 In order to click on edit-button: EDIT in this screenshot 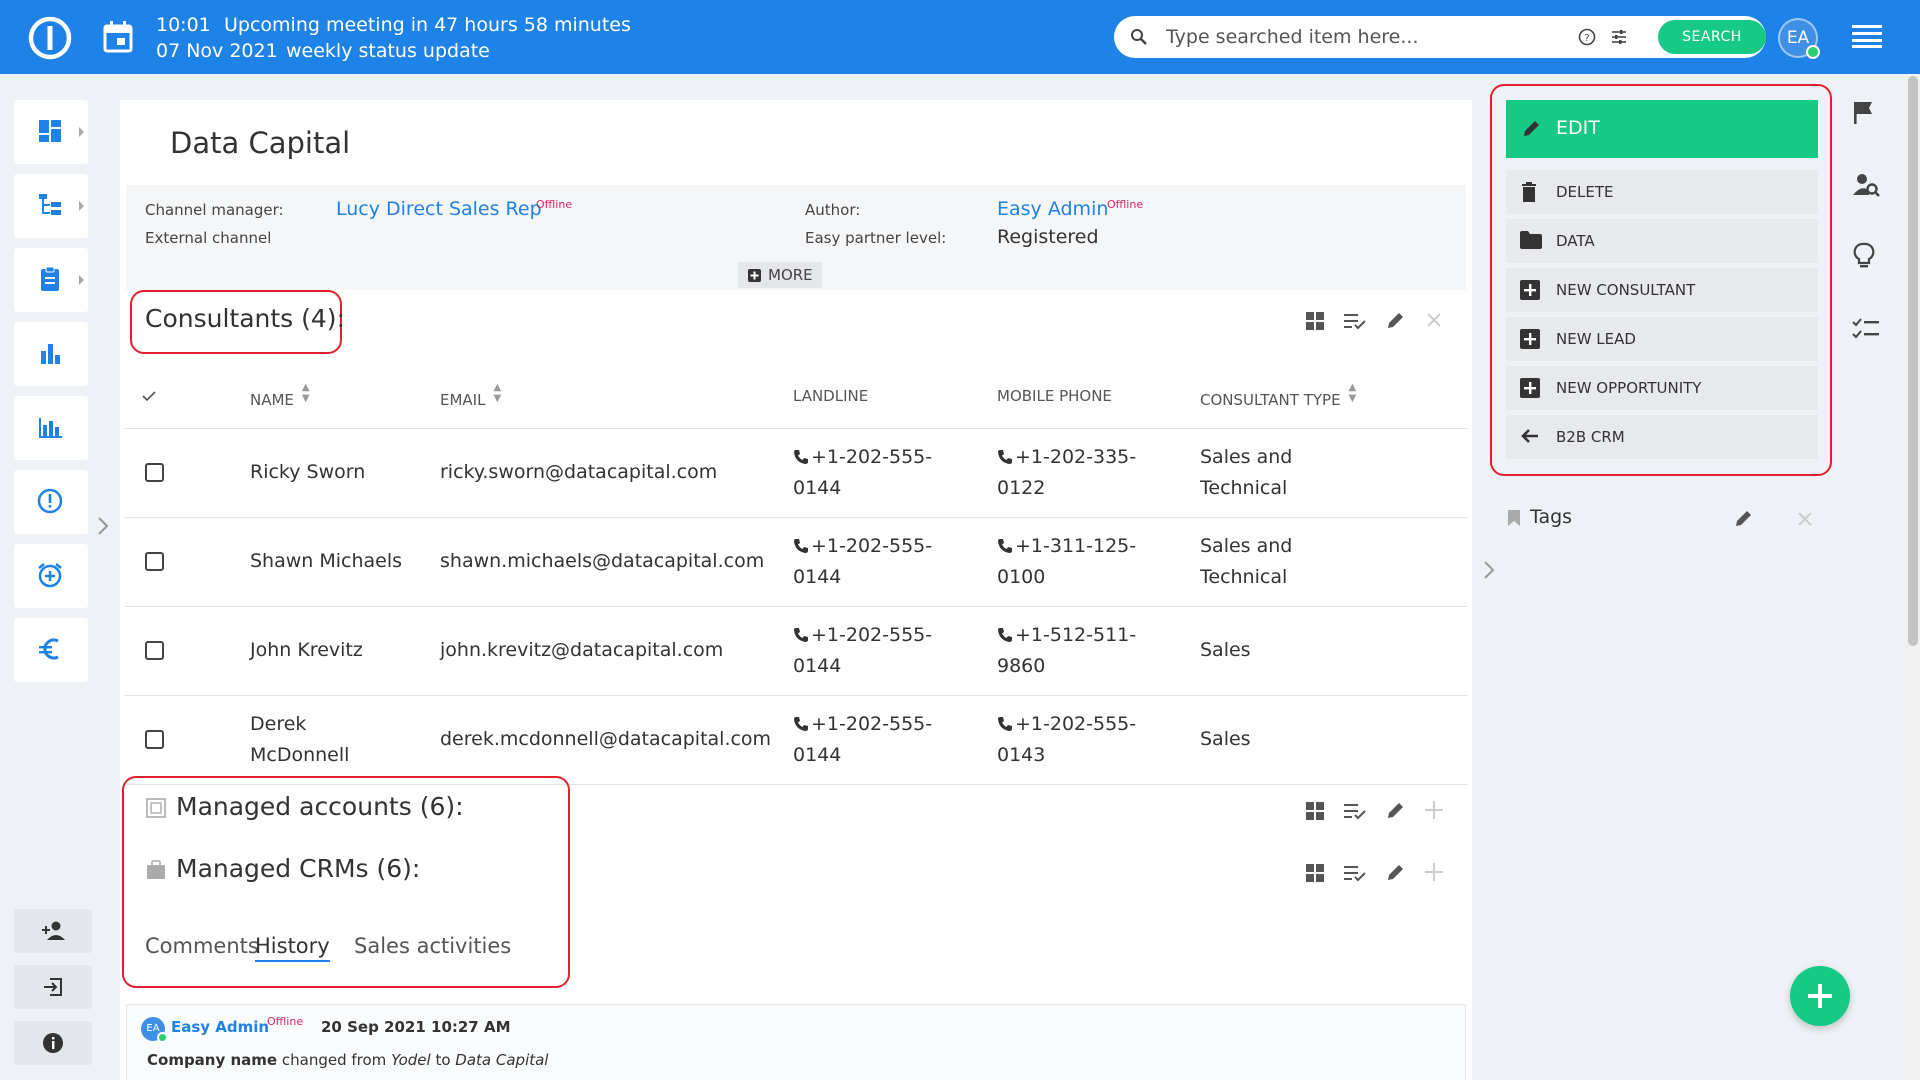, I will do `click(1662, 129)`.